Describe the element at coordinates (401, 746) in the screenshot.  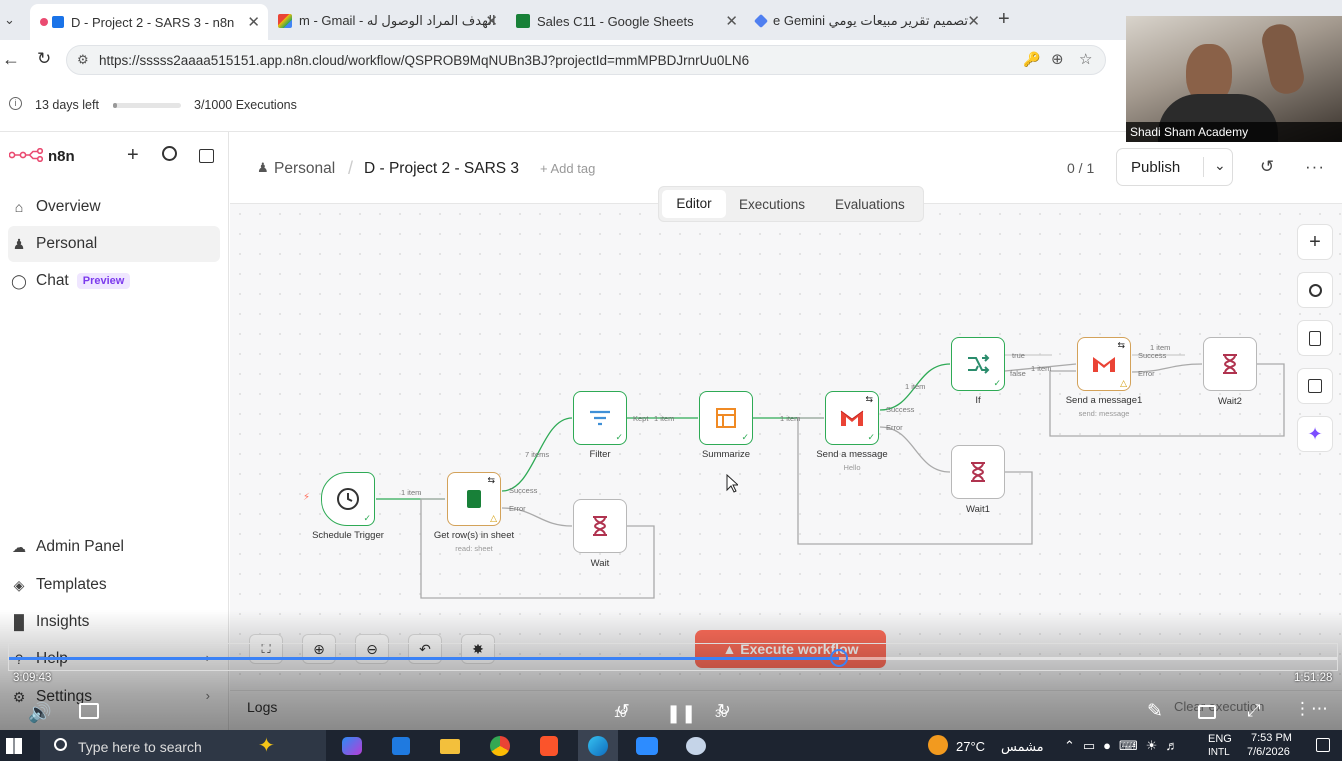
I see `store-app-icon` at that location.